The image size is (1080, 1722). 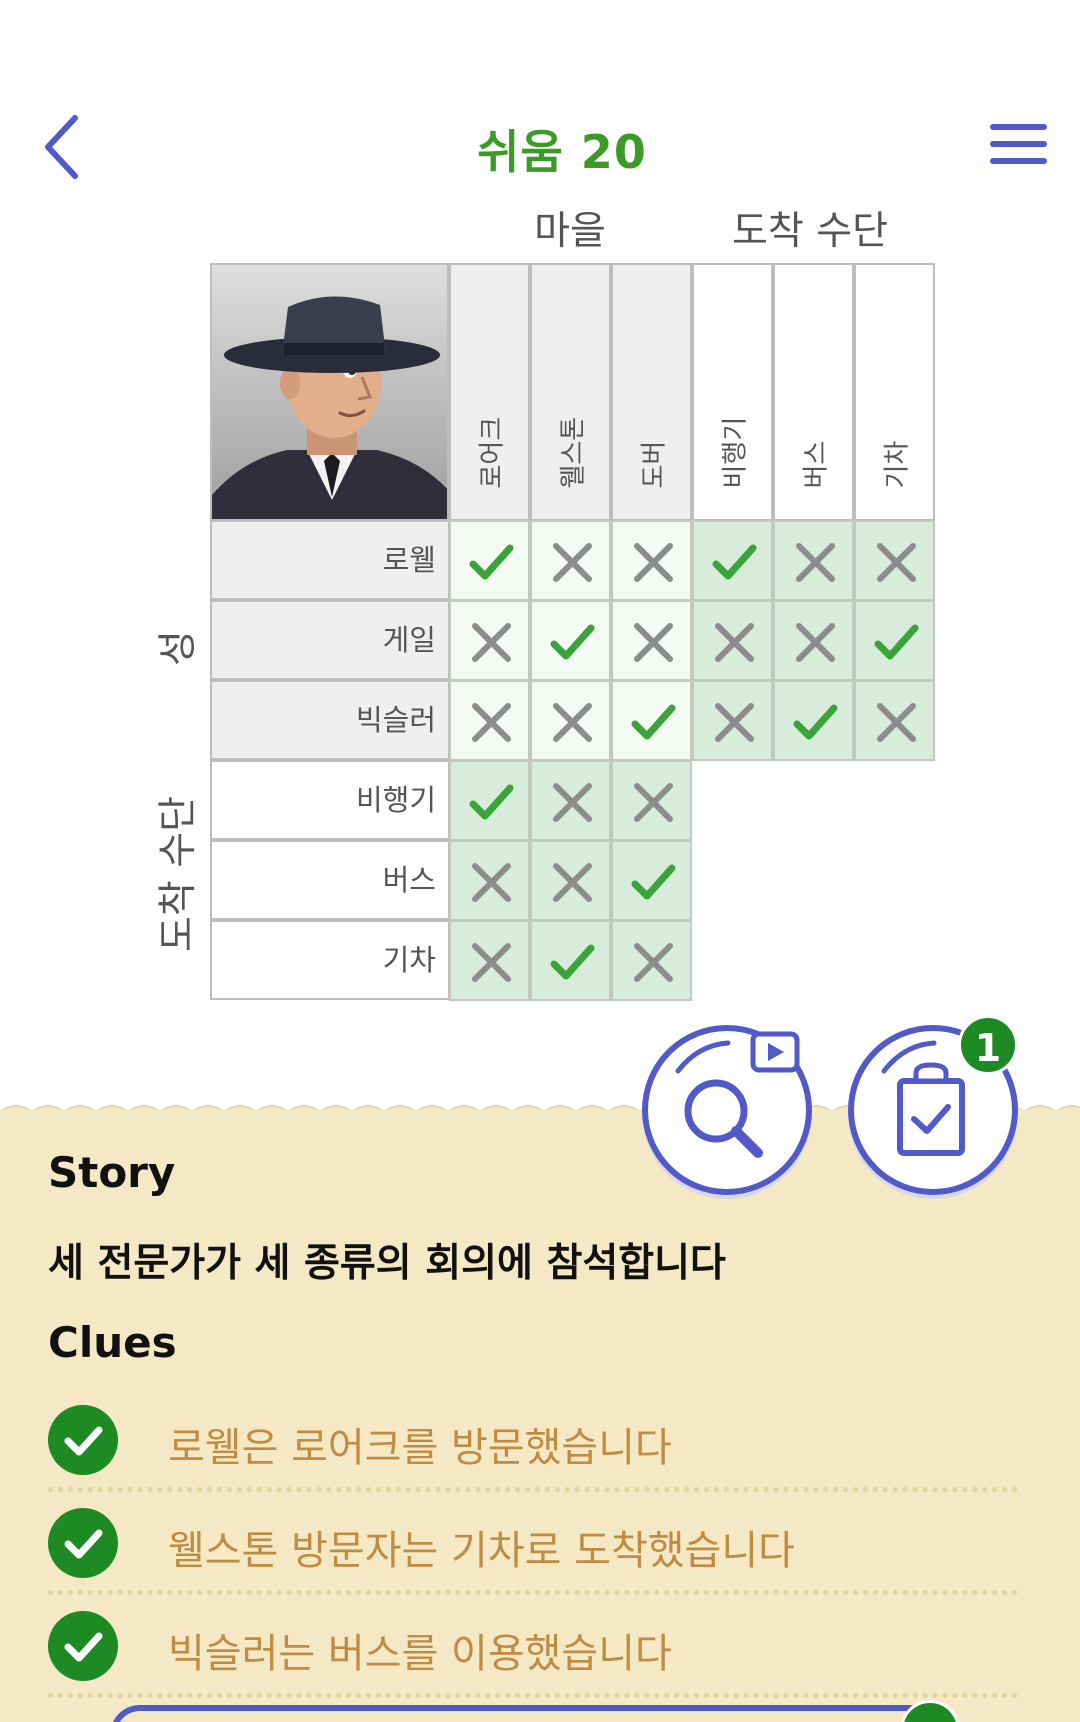 What do you see at coordinates (570, 231) in the screenshot?
I see `column-group-label-town: 마을` at bounding box center [570, 231].